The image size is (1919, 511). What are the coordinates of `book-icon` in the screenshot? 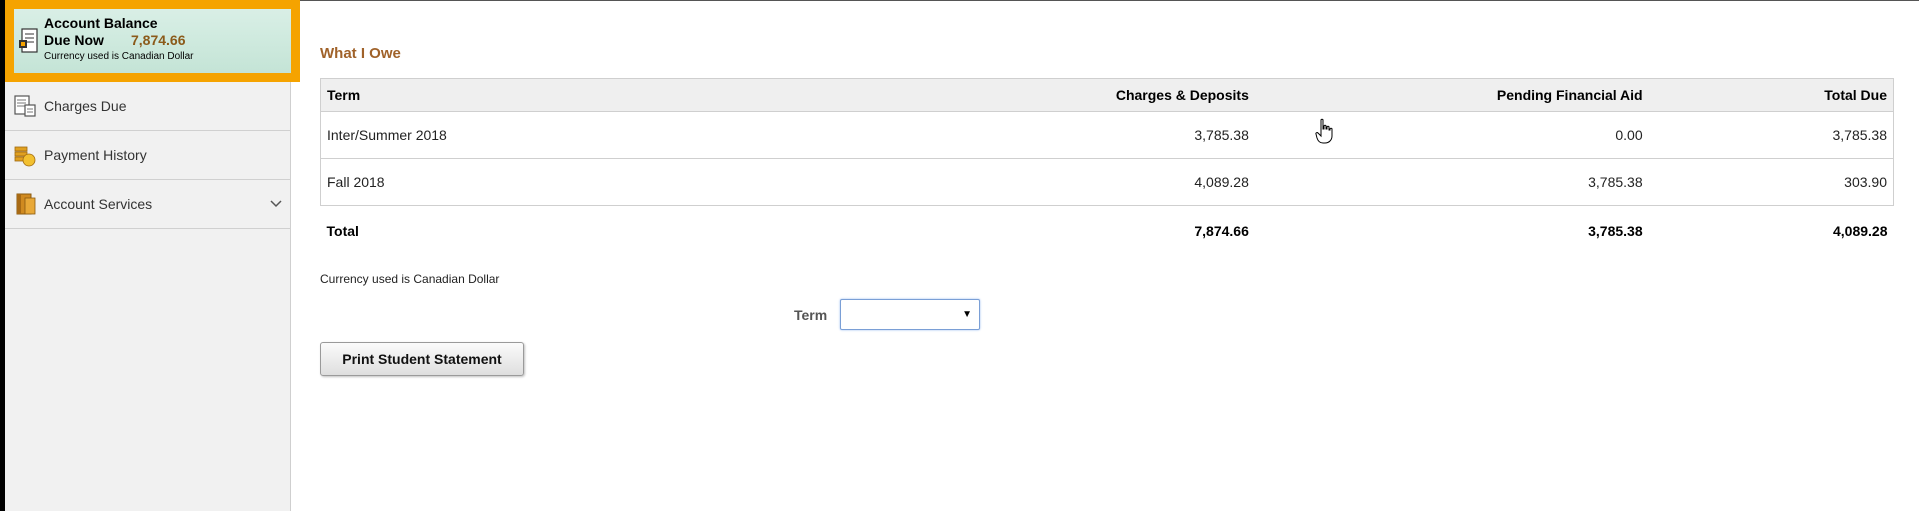 It's located at (26, 204).